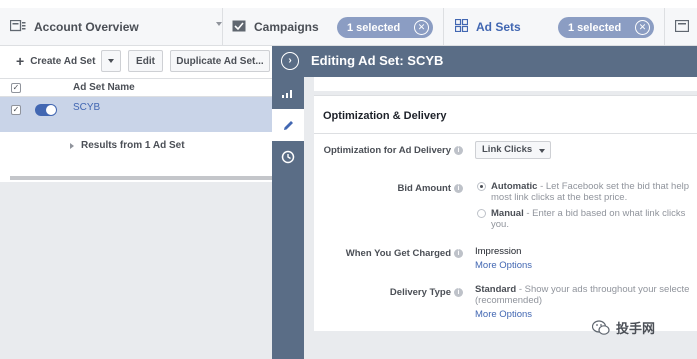  Describe the element at coordinates (604, 213) in the screenshot. I see `bid-manual-desc-1: - Enter a bid based on what link clicks` at that location.